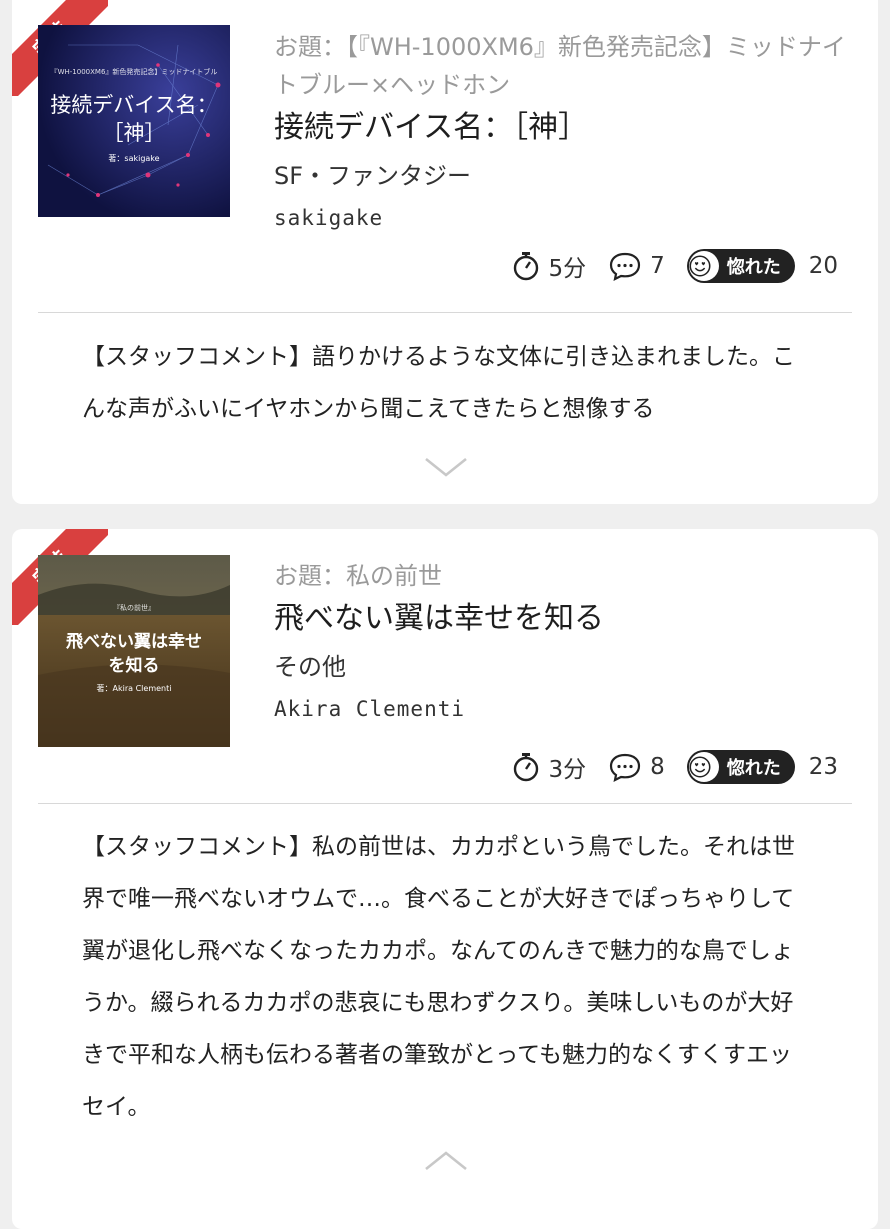  I want to click on read-time: 5分, so click(549, 266).